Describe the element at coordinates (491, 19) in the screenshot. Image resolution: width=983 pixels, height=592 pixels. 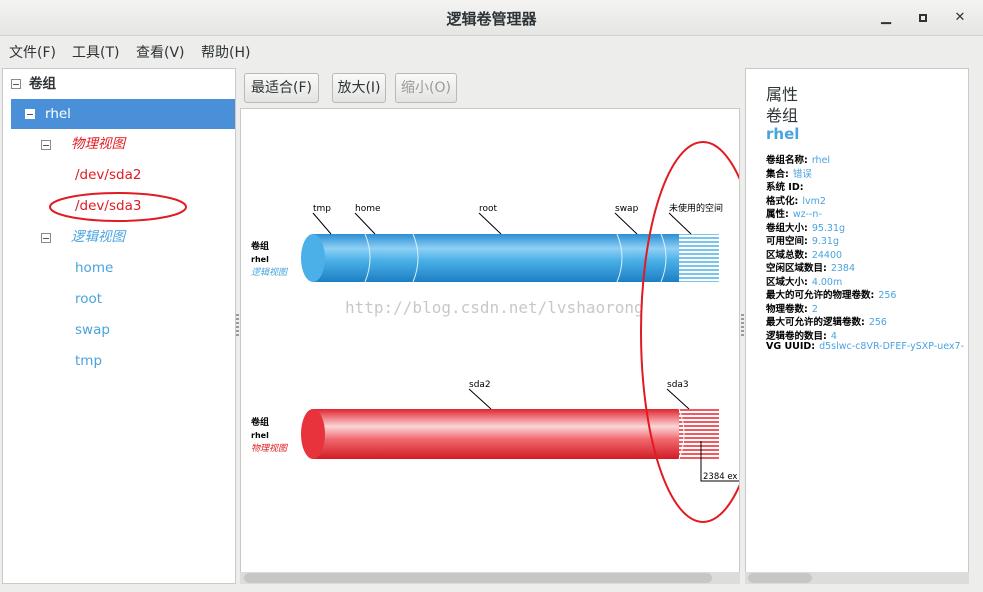
I see `window-title: 逻辑卷管理器` at that location.